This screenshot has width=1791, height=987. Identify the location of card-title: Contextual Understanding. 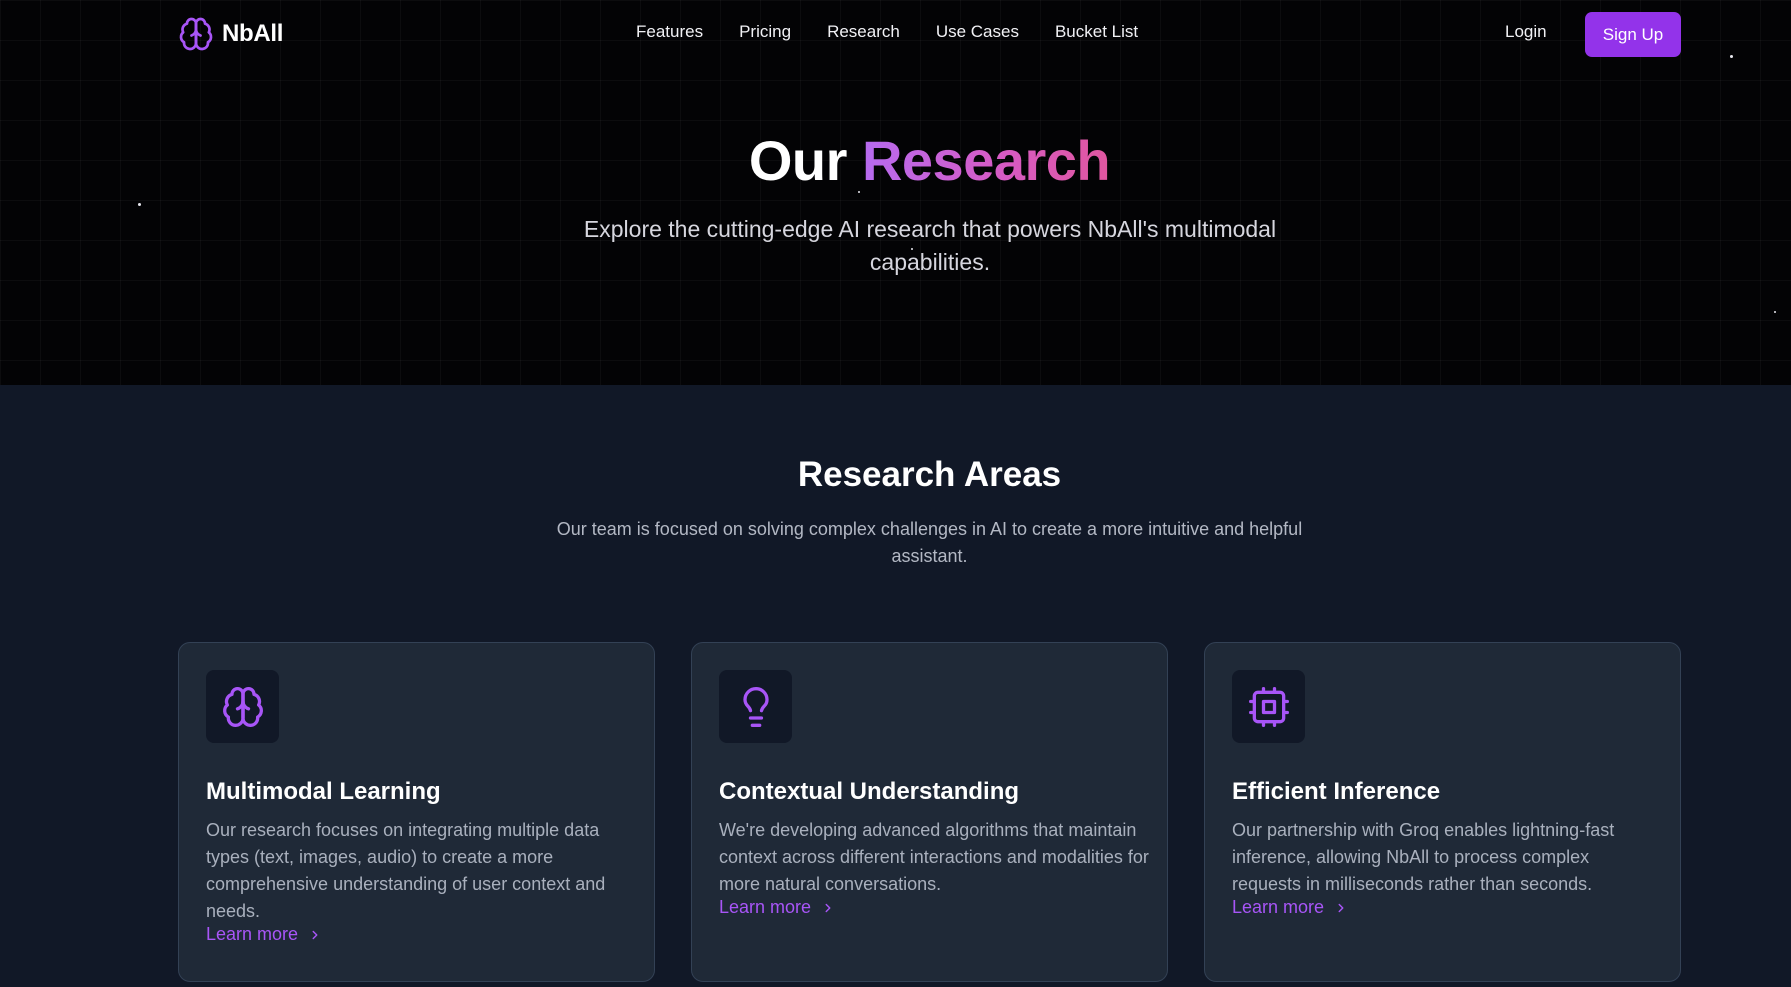
(869, 791).